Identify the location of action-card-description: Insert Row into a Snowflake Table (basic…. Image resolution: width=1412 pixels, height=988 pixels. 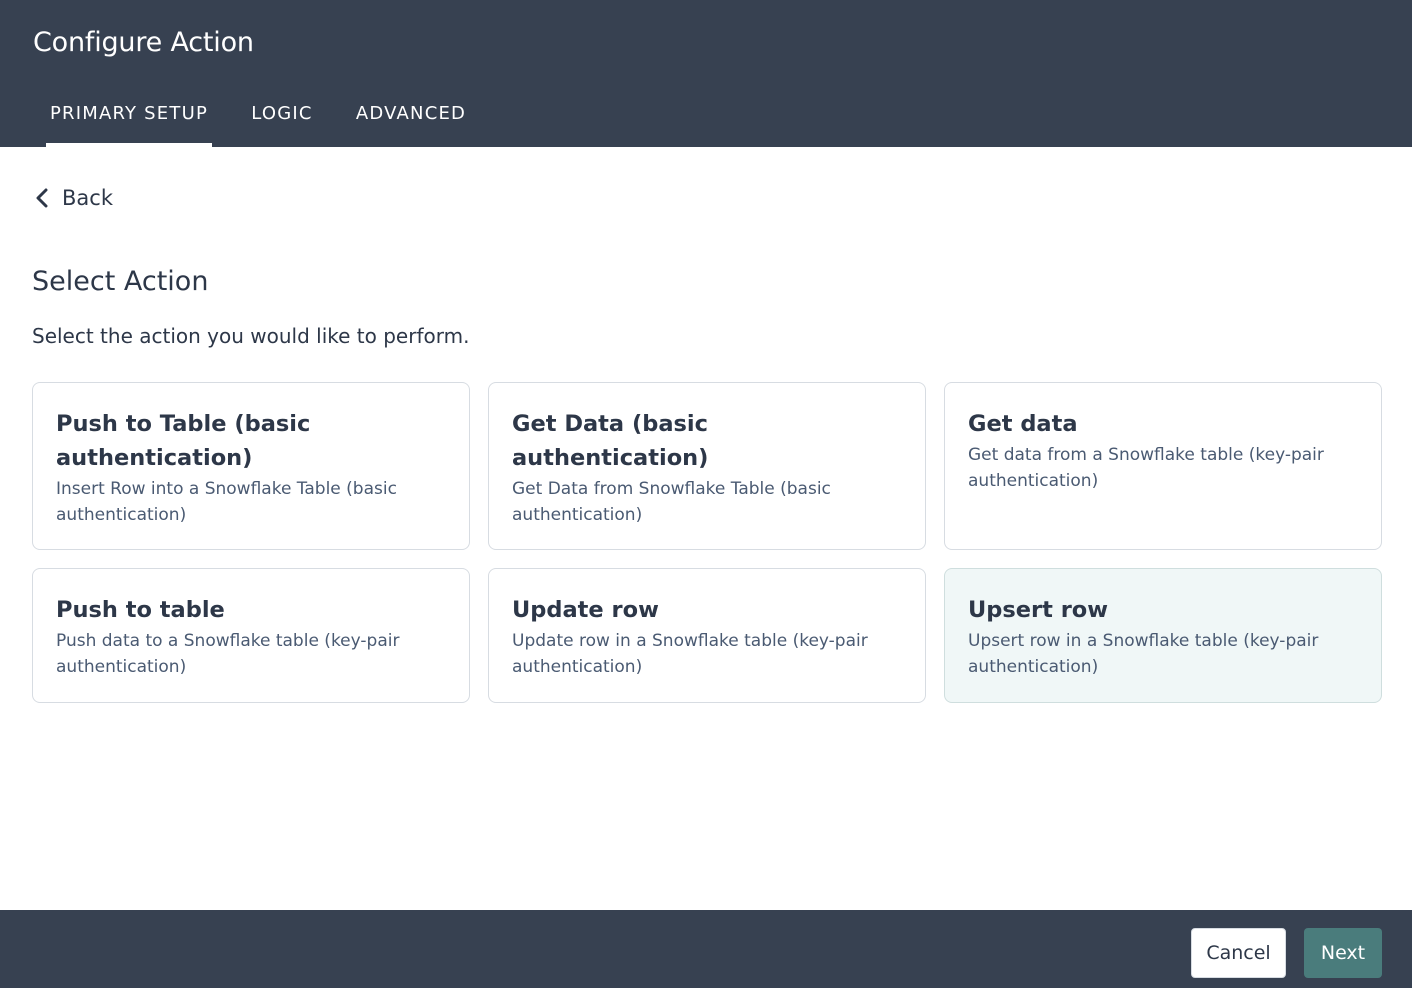
(226, 502).